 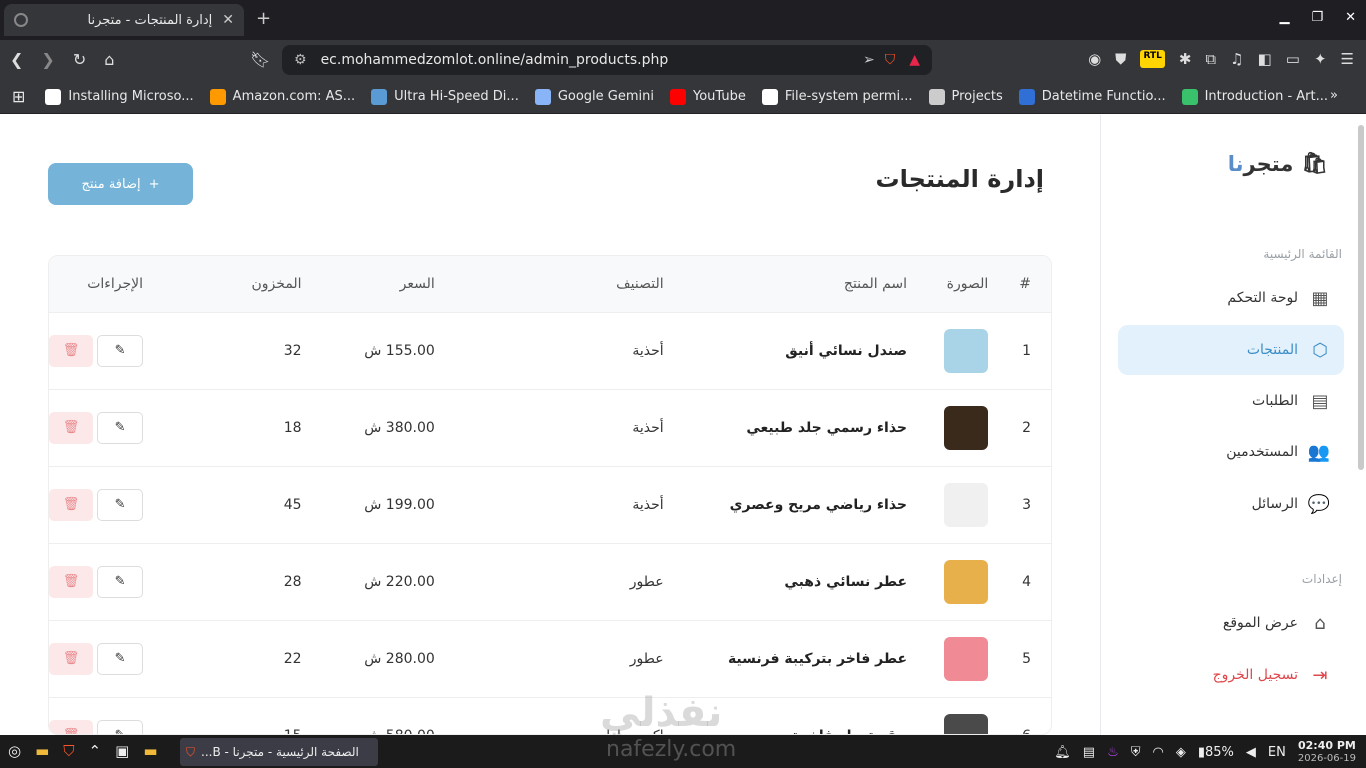 I want to click on sidebar-item-view-site: ⌂ عرض الموقع, so click(x=1231, y=623).